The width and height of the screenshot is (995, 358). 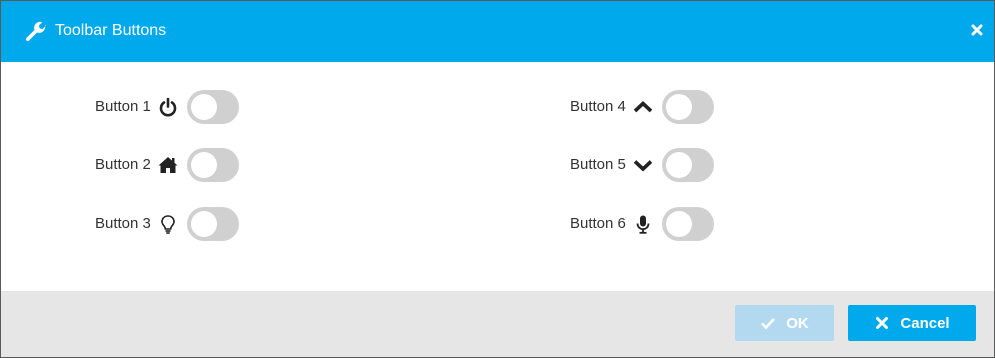 I want to click on button-4-toggle, so click(x=687, y=107).